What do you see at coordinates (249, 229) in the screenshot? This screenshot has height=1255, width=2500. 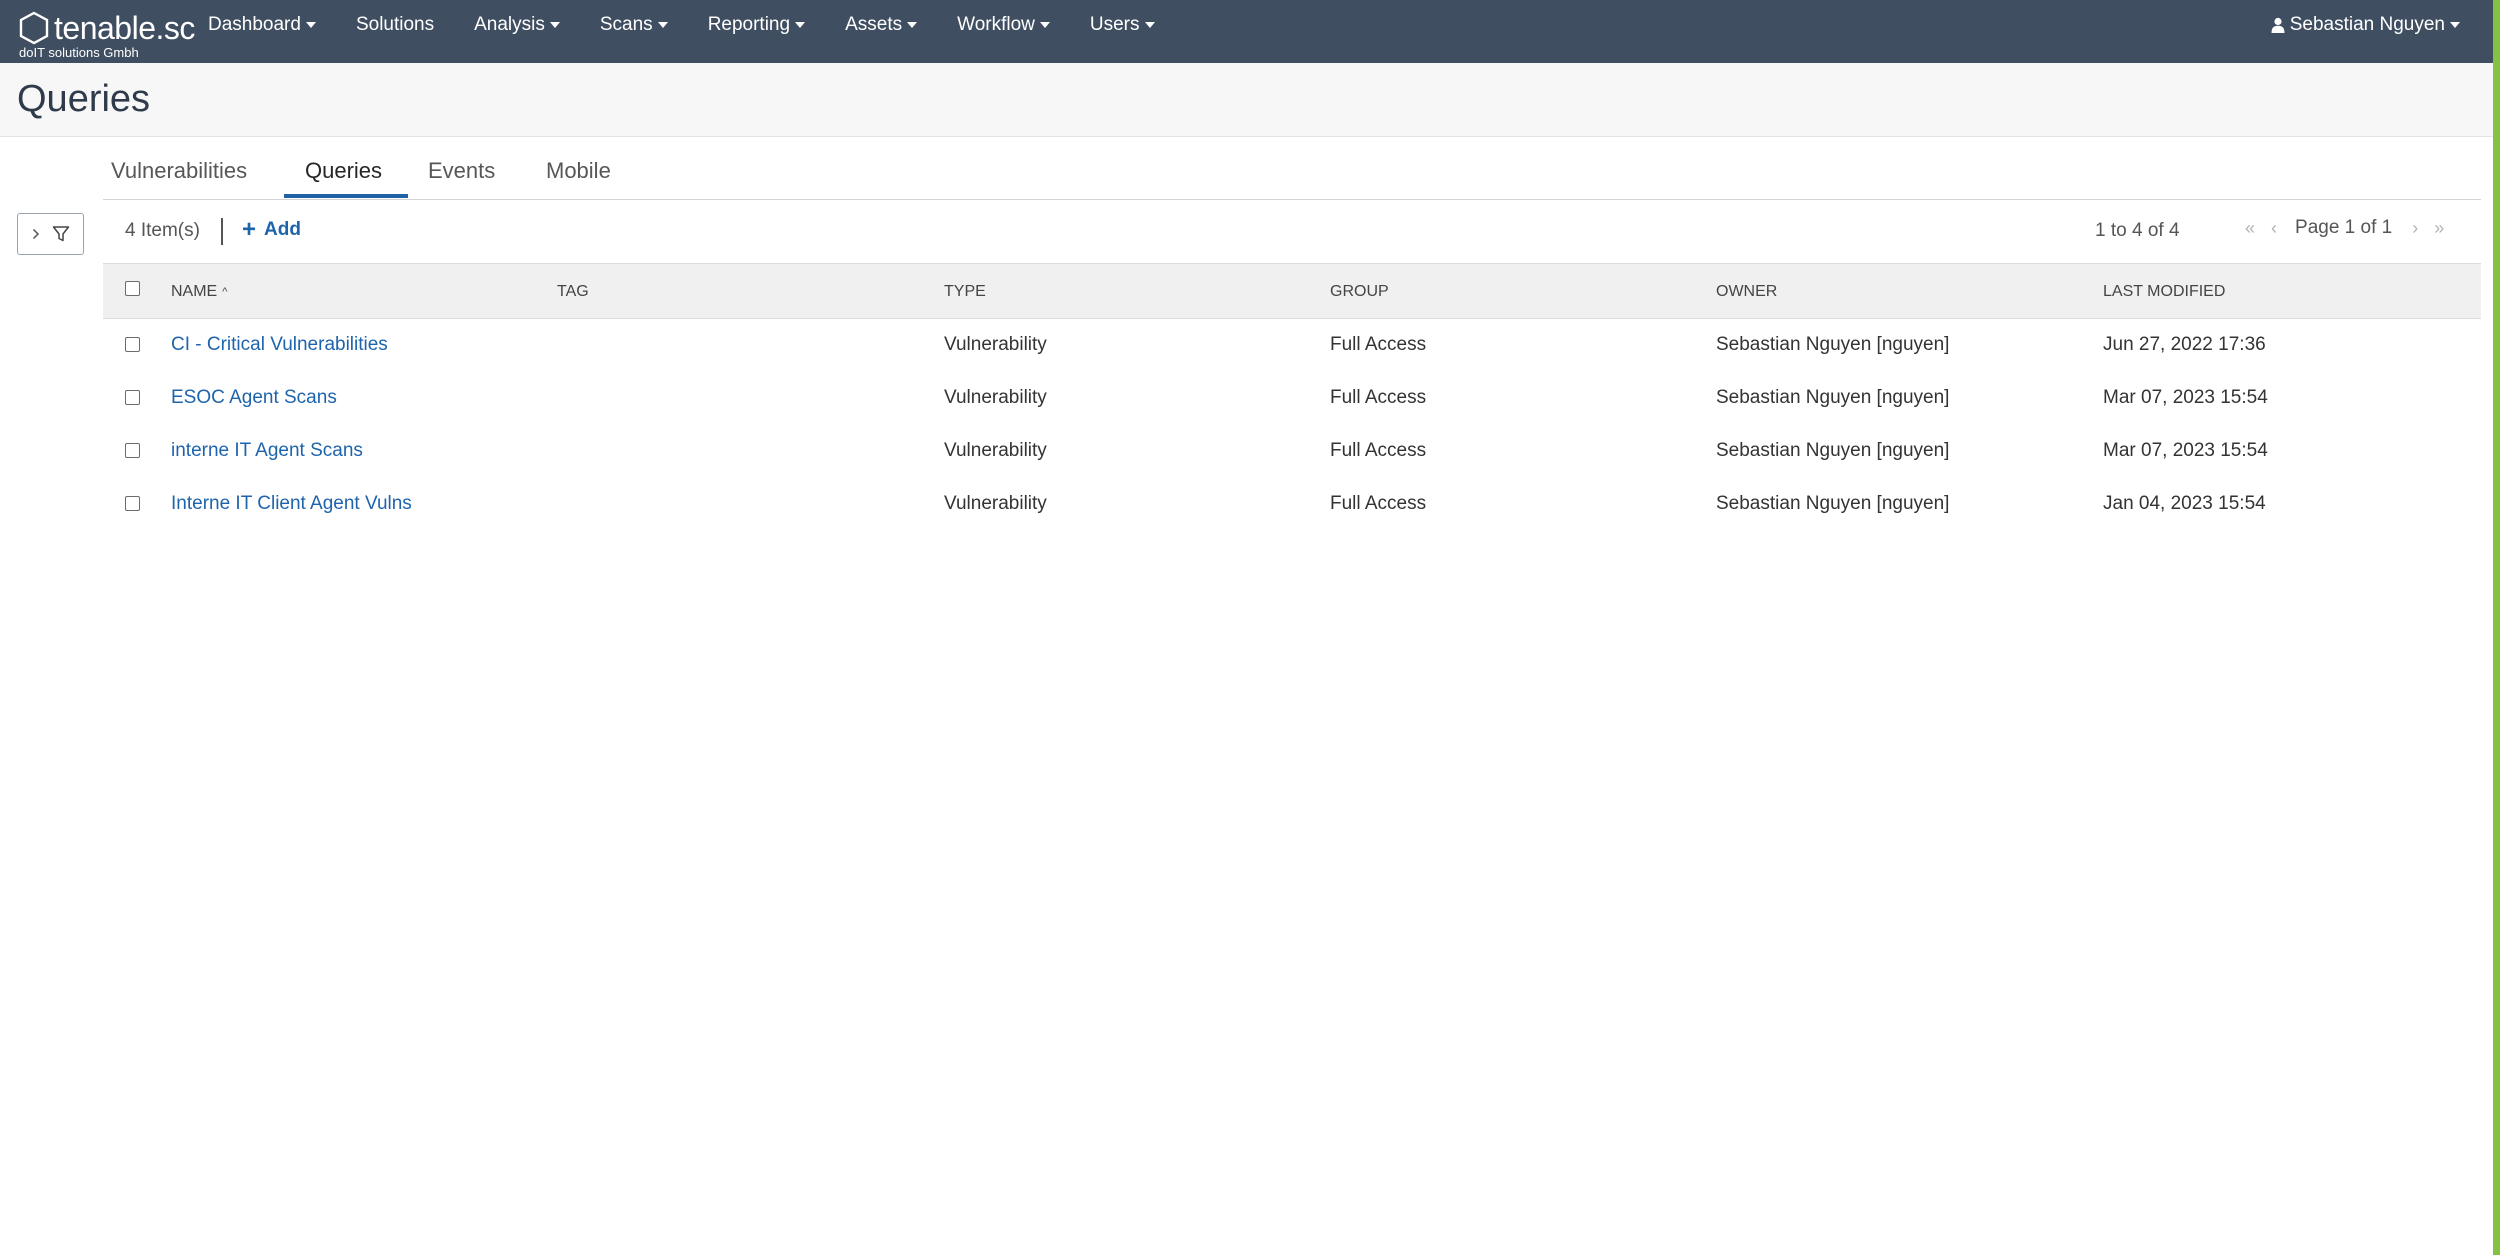 I see `plus-icon: +` at bounding box center [249, 229].